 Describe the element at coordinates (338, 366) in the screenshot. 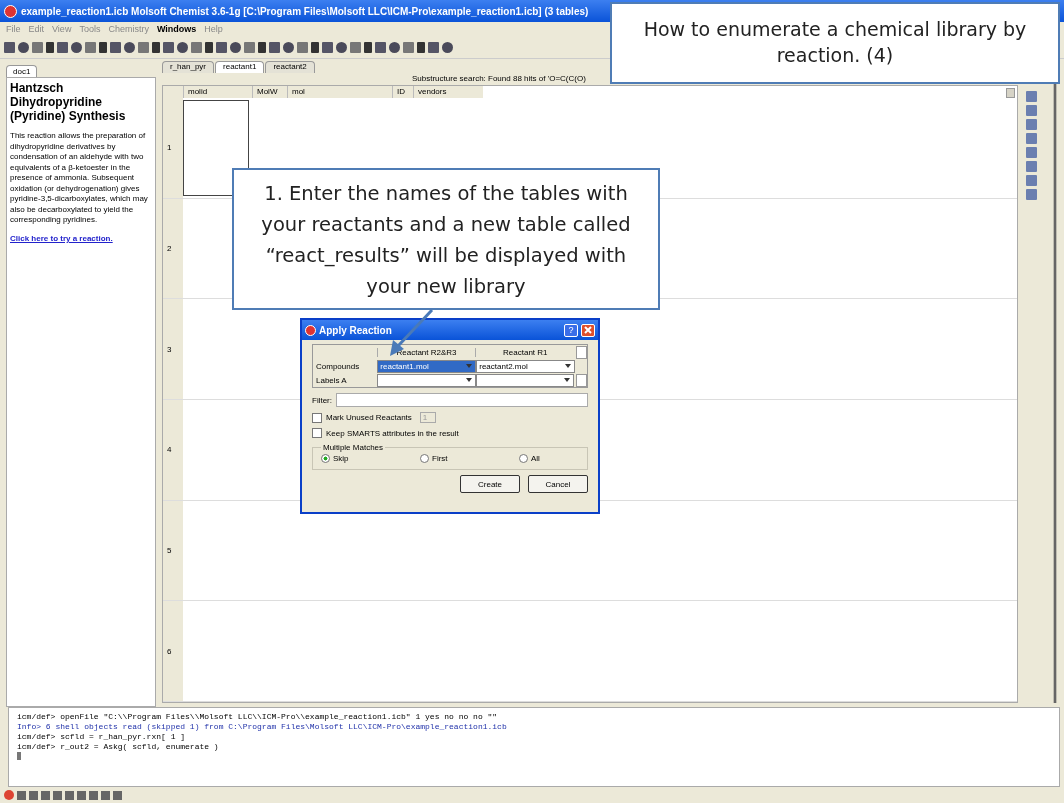

I see `row-label: Compounds` at that location.